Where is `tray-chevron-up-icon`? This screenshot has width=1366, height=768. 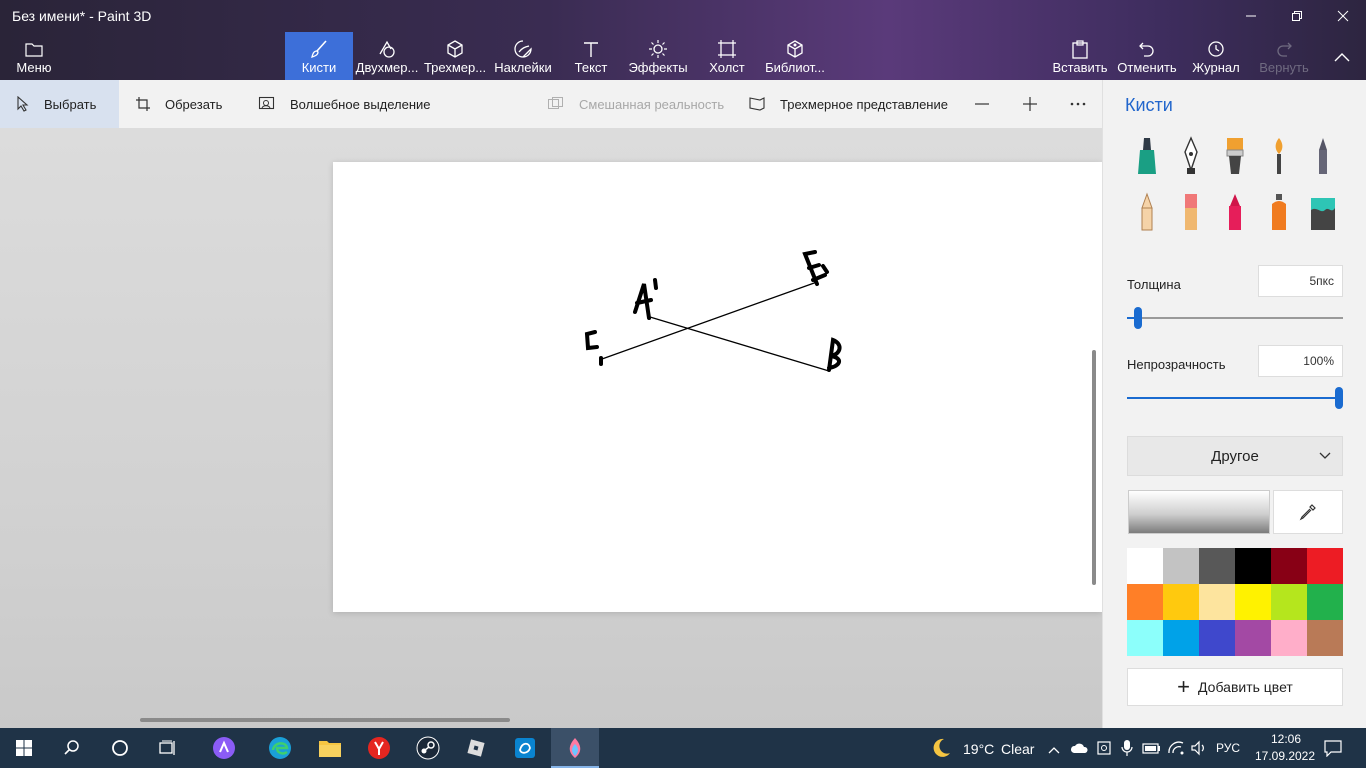
tray-chevron-up-icon is located at coordinates (1054, 751).